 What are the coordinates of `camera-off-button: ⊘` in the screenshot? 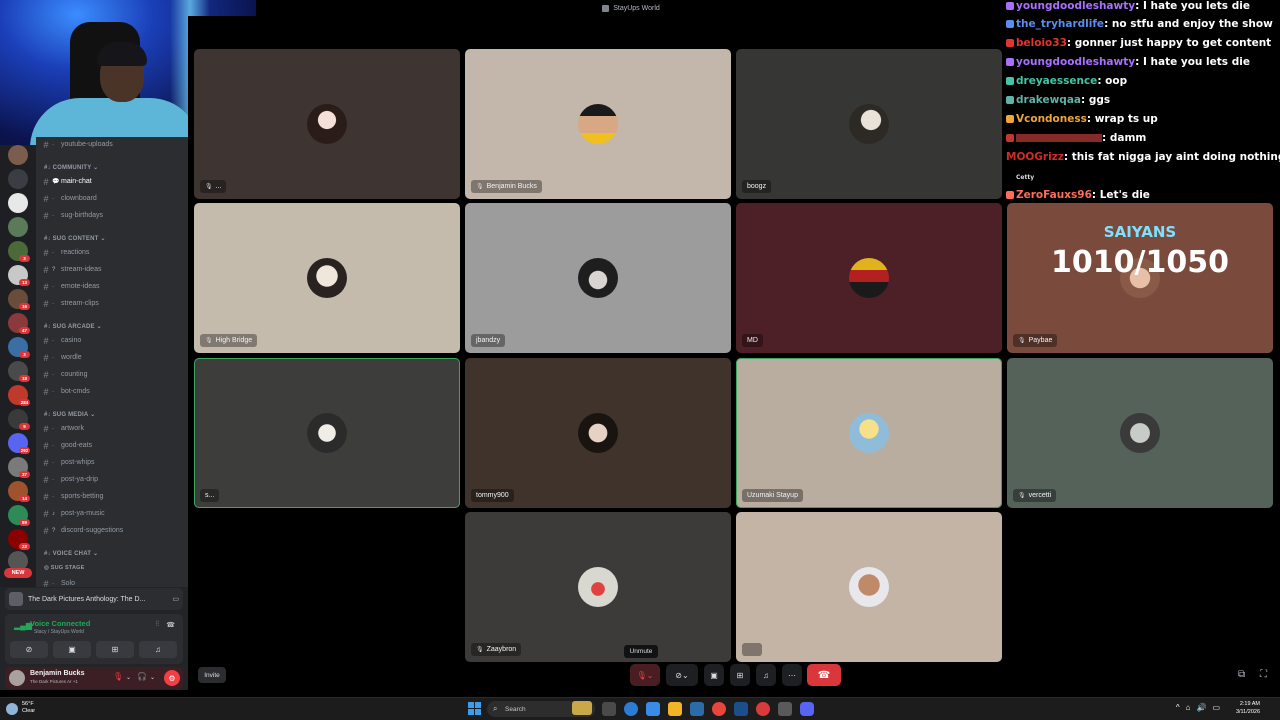 It's located at (29, 649).